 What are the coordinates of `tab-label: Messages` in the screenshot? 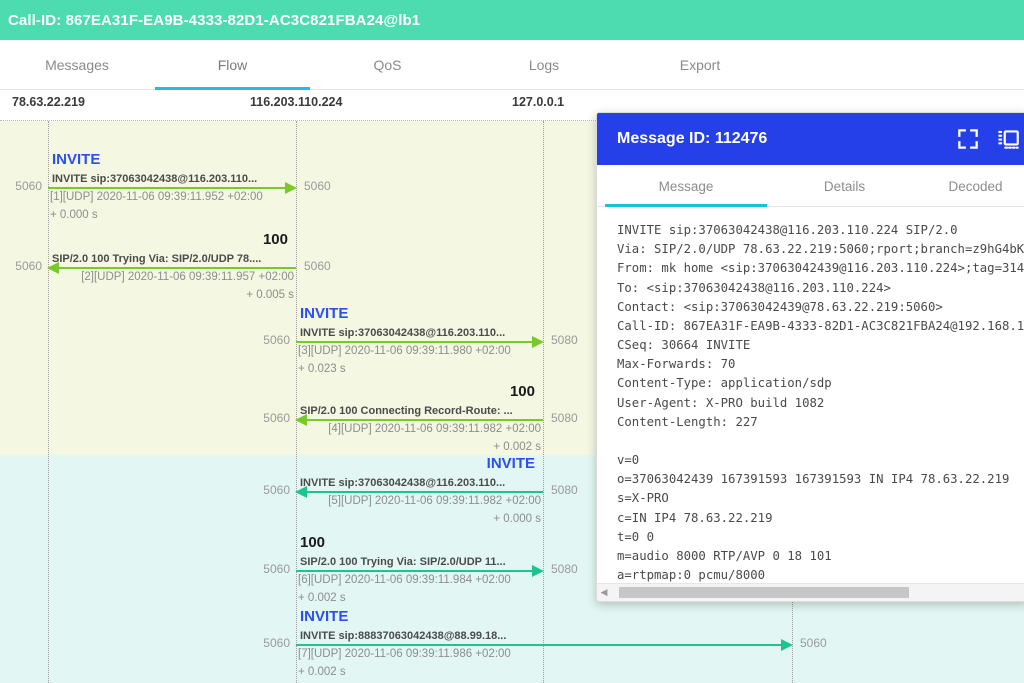 It's located at (77, 65).